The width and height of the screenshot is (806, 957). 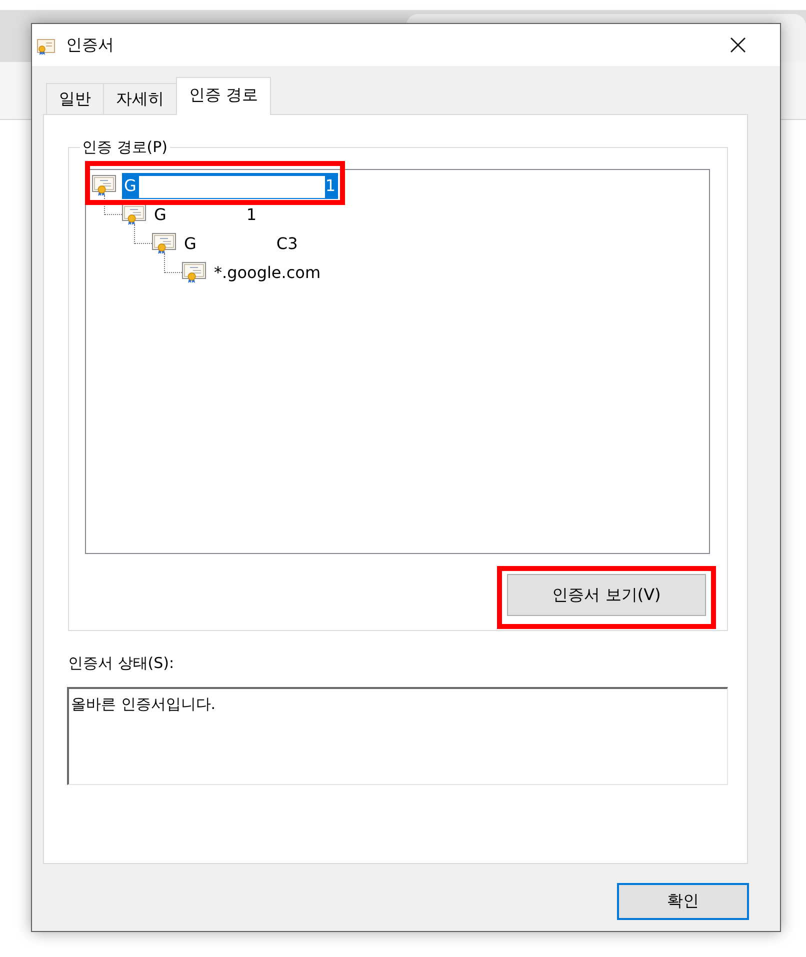 What do you see at coordinates (738, 45) in the screenshot?
I see `close-icon` at bounding box center [738, 45].